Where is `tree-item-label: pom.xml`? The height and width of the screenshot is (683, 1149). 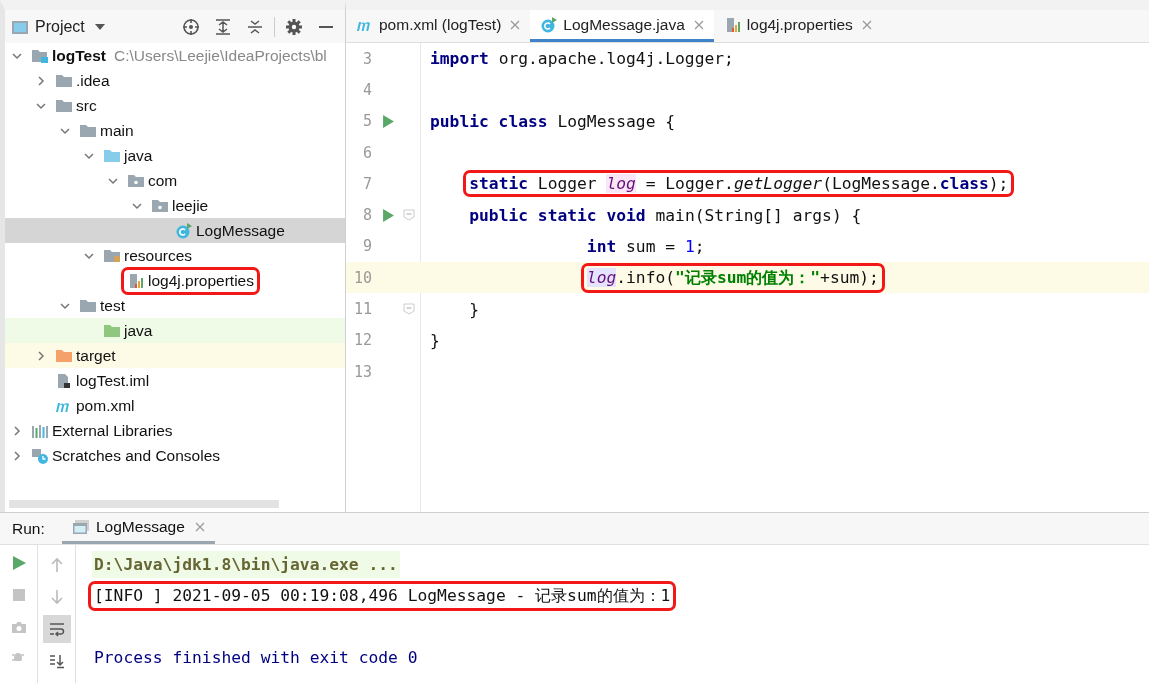
tree-item-label: pom.xml is located at coordinates (105, 405).